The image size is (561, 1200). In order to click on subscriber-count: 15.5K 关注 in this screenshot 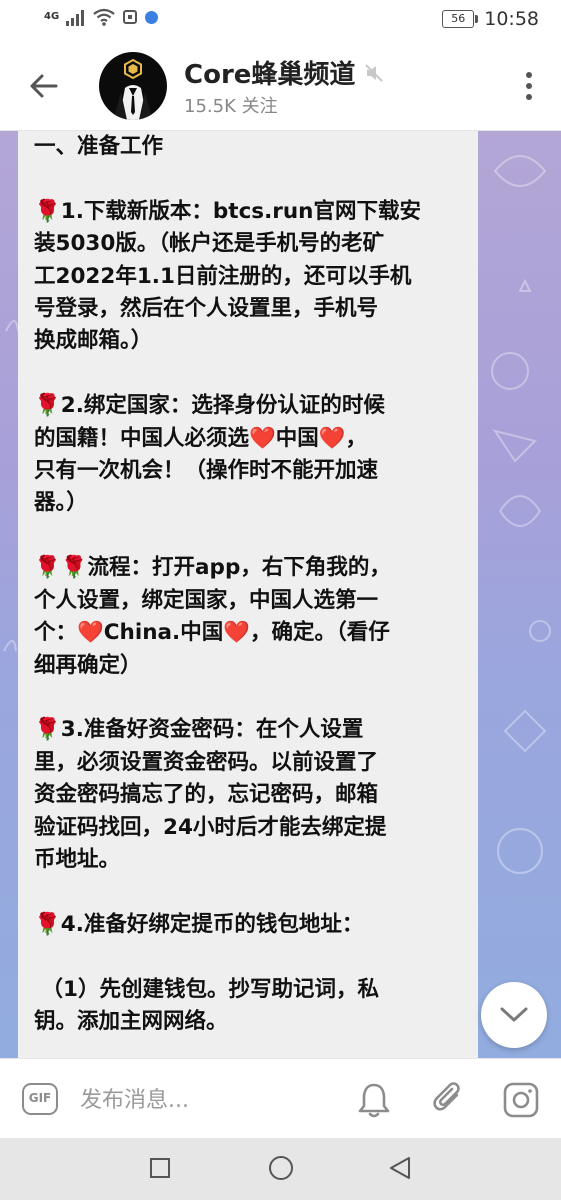, I will do `click(231, 106)`.